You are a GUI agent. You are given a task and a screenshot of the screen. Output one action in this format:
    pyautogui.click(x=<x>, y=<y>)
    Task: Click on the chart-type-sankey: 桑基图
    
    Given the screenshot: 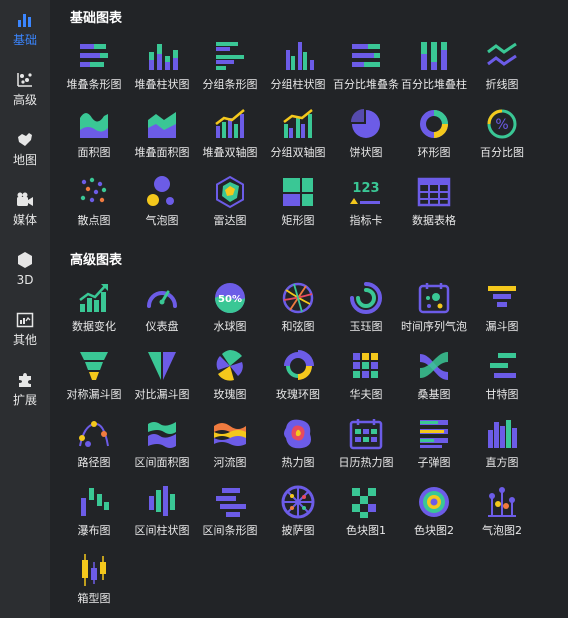 What is the action you would take?
    pyautogui.click(x=434, y=378)
    